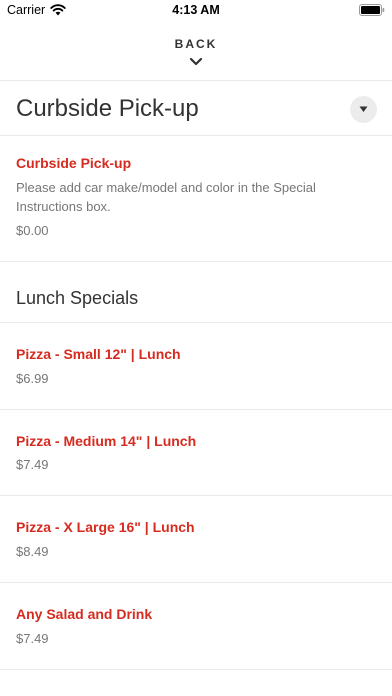 The height and width of the screenshot is (696, 392). I want to click on item-name: Pizza - Medium 14" | Lunch, so click(106, 441).